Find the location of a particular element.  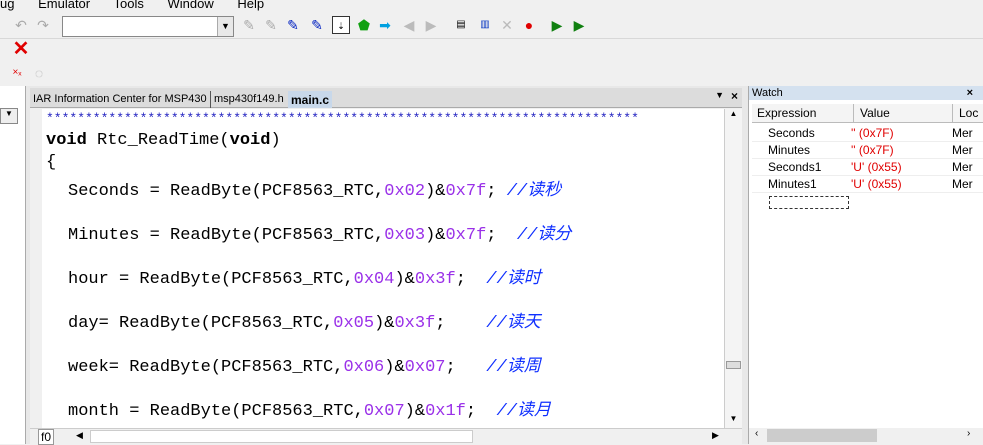

enable-breakpoint-icon: ✎ is located at coordinates (317, 25).